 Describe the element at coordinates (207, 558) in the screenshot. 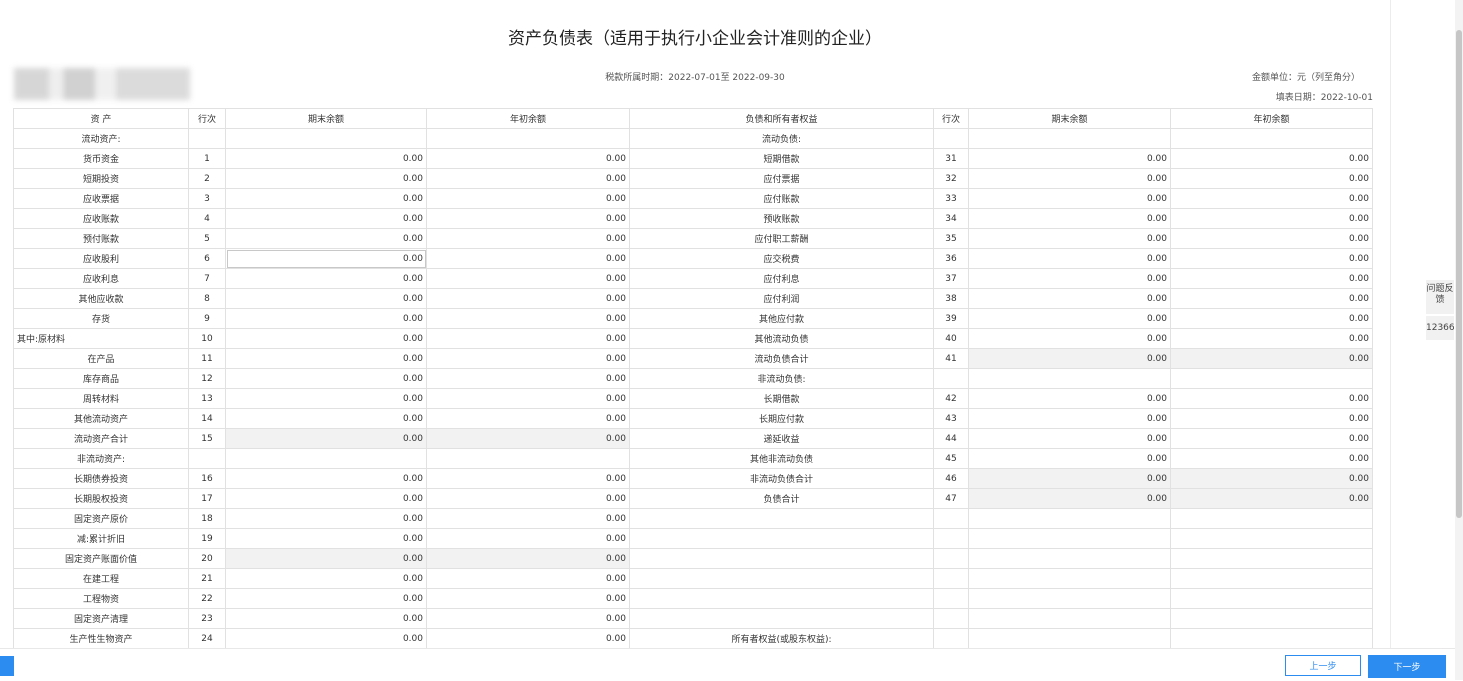

I see `asset-line-no-cell: 20` at that location.